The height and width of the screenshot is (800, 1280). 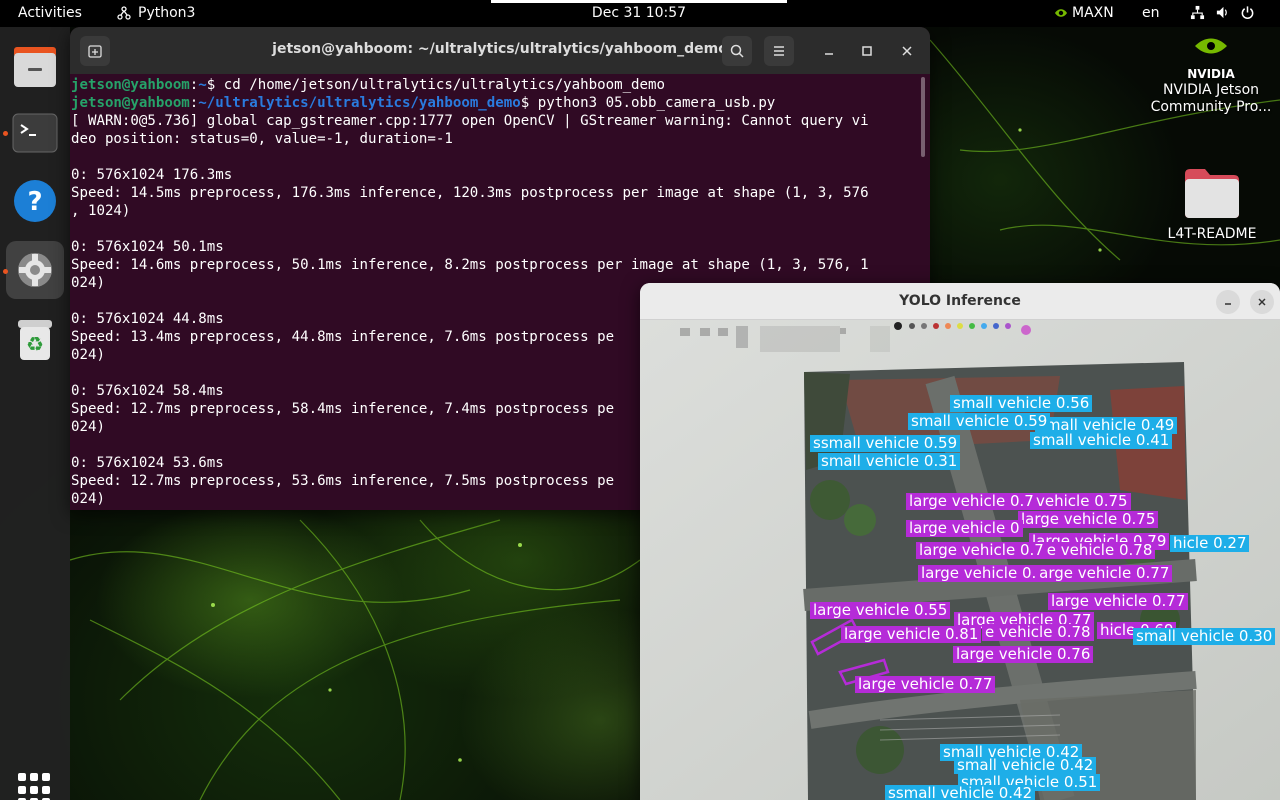 What do you see at coordinates (976, 501) in the screenshot?
I see `large-vehicle-label: large vehicle 0.79` at bounding box center [976, 501].